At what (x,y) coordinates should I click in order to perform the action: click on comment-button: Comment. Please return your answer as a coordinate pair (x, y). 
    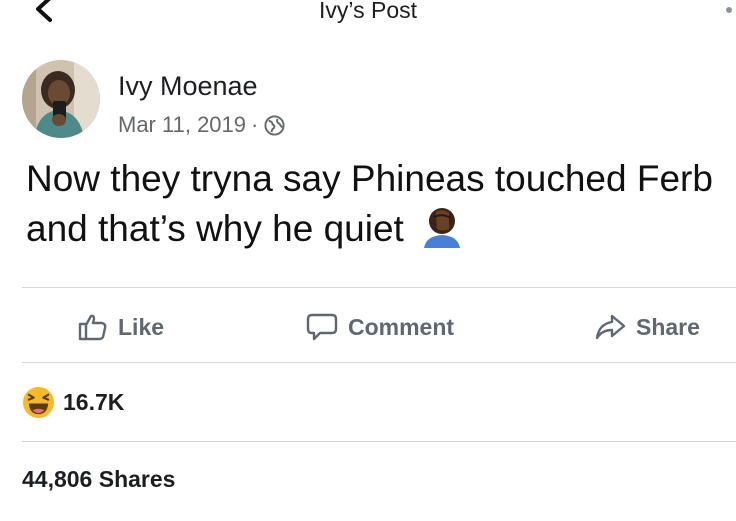
    Looking at the image, I should click on (380, 327).